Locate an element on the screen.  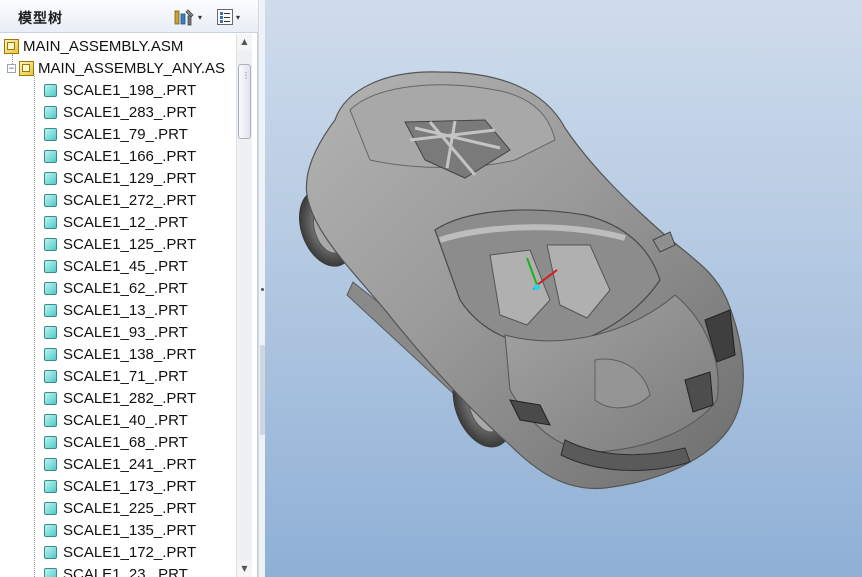
panel-splitter is located at coordinates (261, 288).